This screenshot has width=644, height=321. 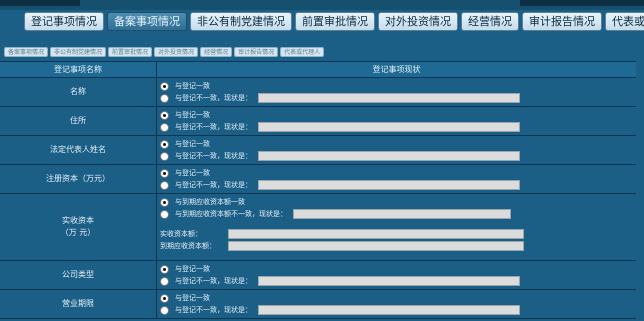 I want to click on tab-party-building: 非公有制党建情况, so click(x=241, y=21).